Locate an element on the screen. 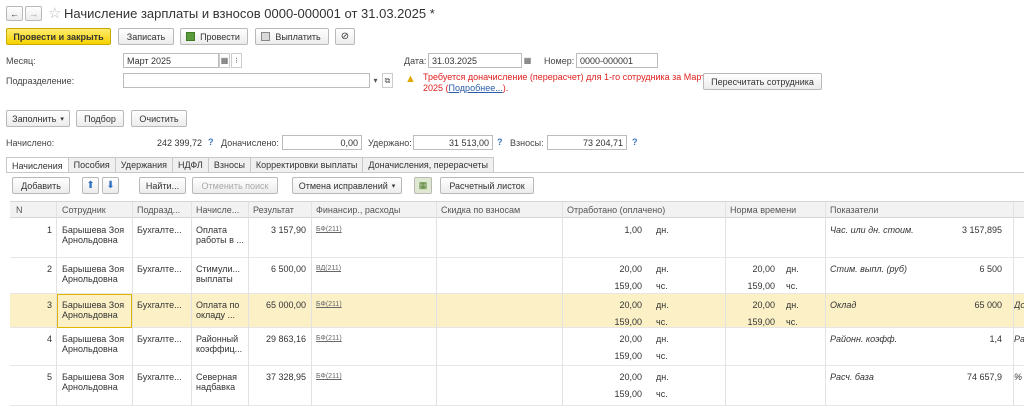  col-finance: Финансир., расходы is located at coordinates (358, 210).